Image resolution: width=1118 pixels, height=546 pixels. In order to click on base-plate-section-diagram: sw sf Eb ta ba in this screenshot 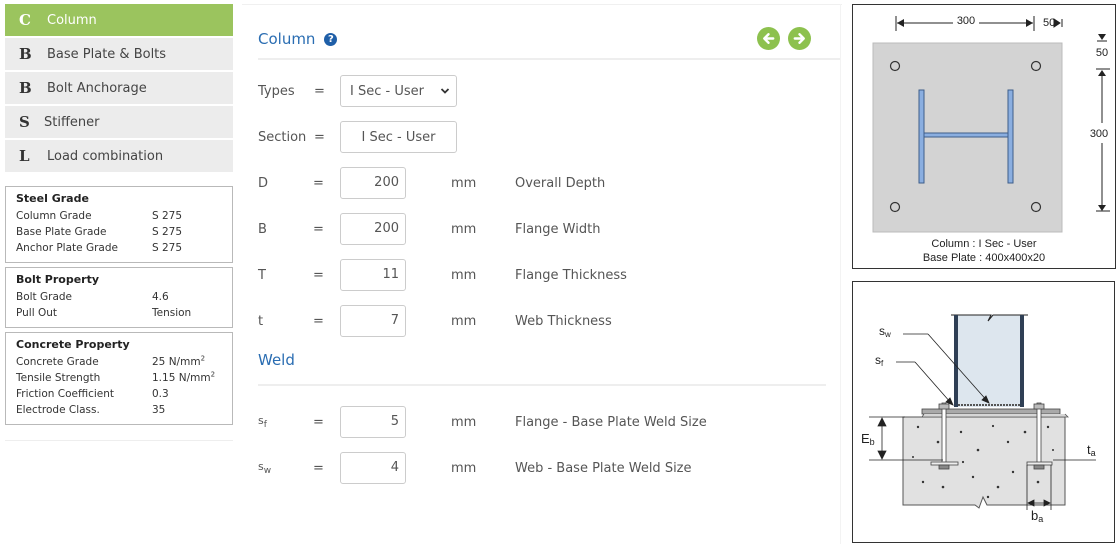, I will do `click(983, 412)`.